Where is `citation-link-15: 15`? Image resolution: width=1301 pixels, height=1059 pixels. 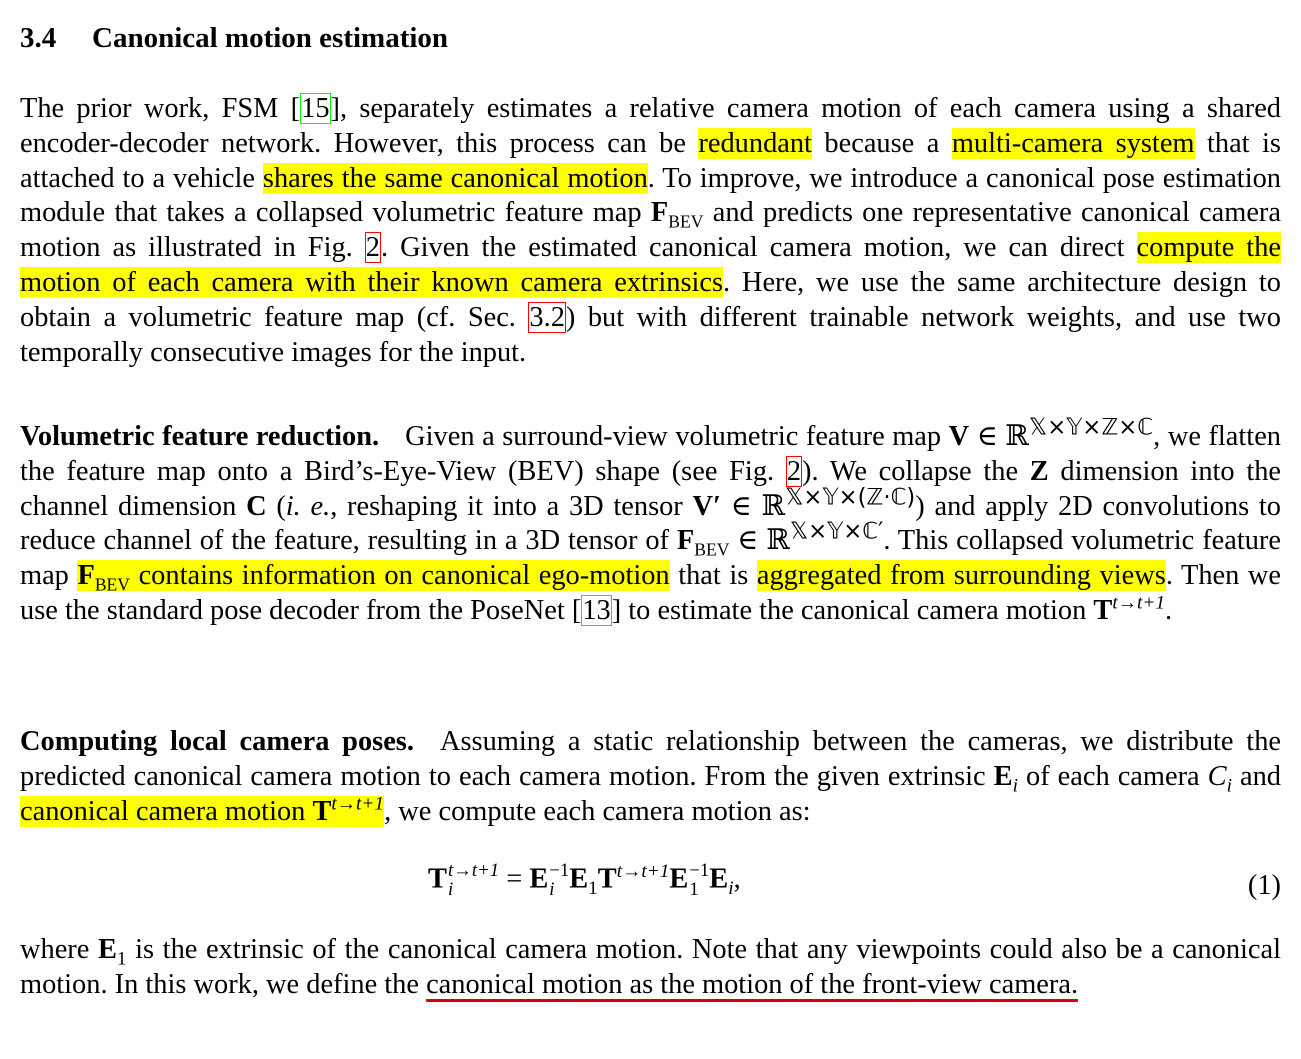
citation-link-15: 15 is located at coordinates (315, 108).